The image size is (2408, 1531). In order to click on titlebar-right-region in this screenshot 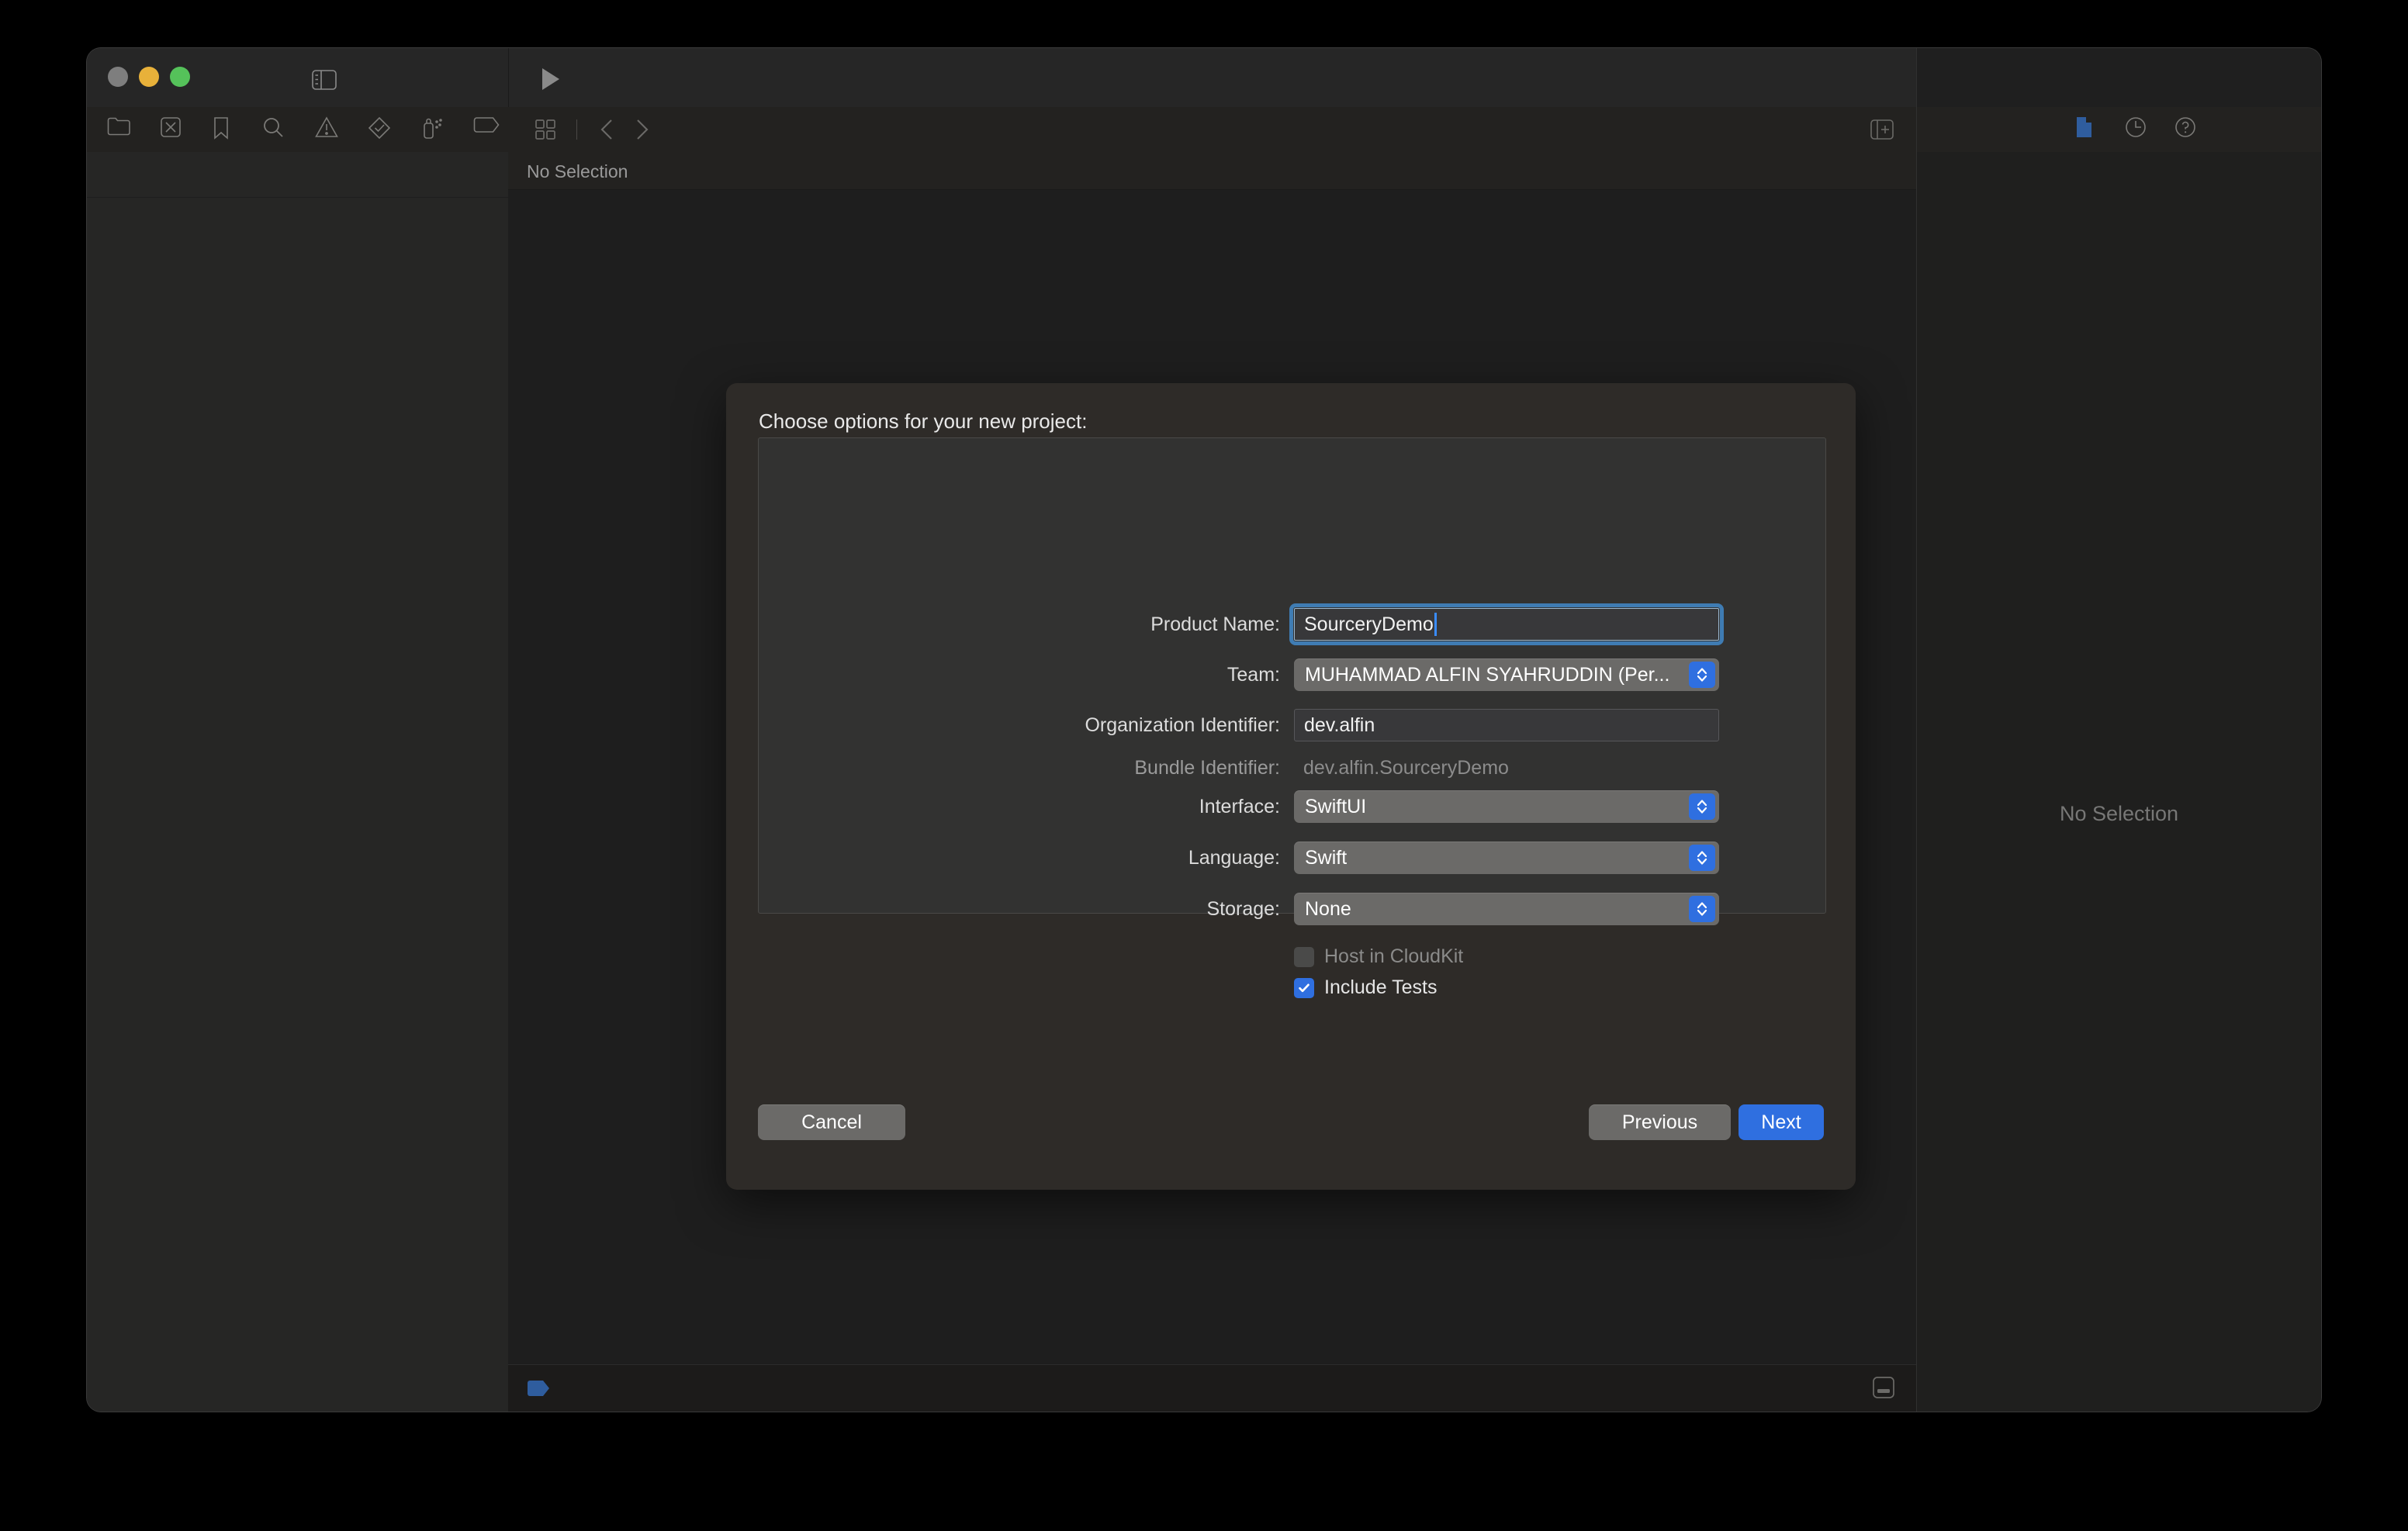, I will do `click(2118, 77)`.